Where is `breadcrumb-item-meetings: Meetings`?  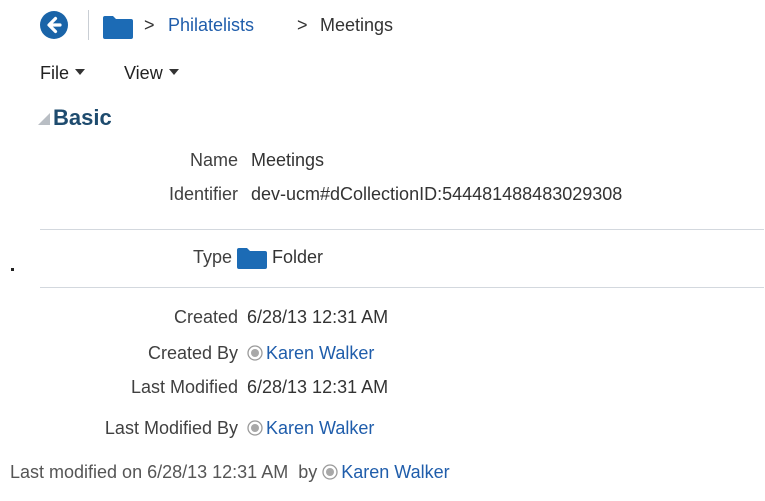 breadcrumb-item-meetings: Meetings is located at coordinates (357, 25).